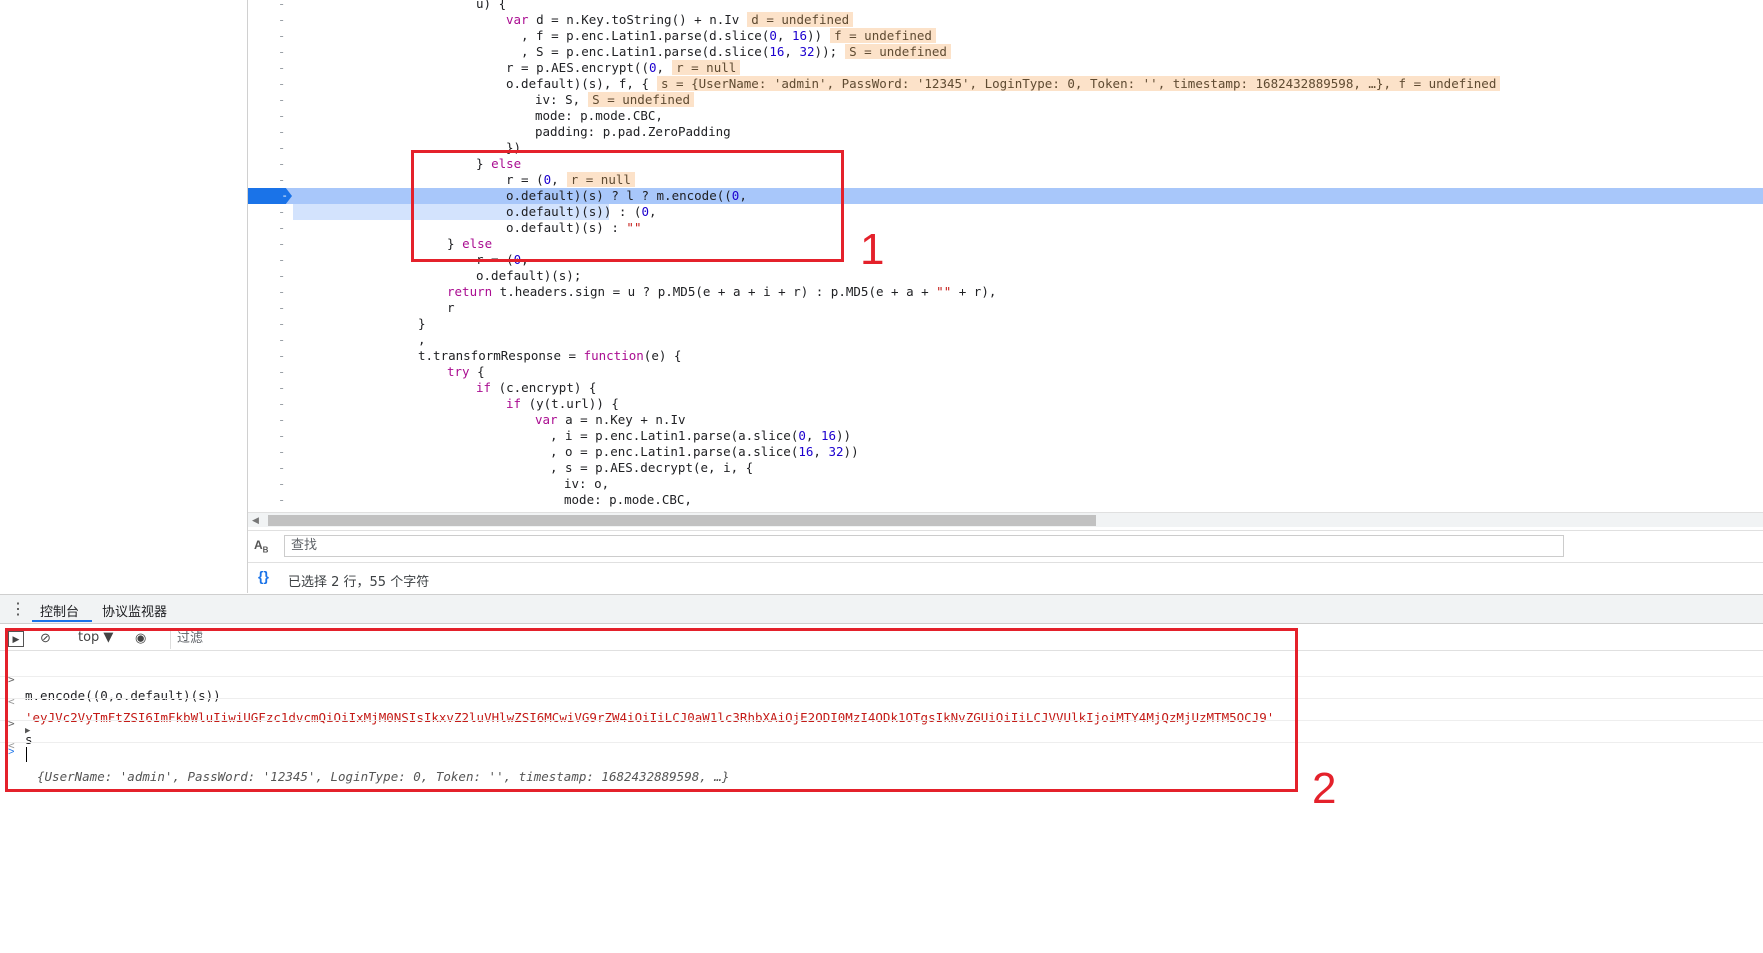 The width and height of the screenshot is (1763, 953). I want to click on code-line: -r, so click(1005, 308).